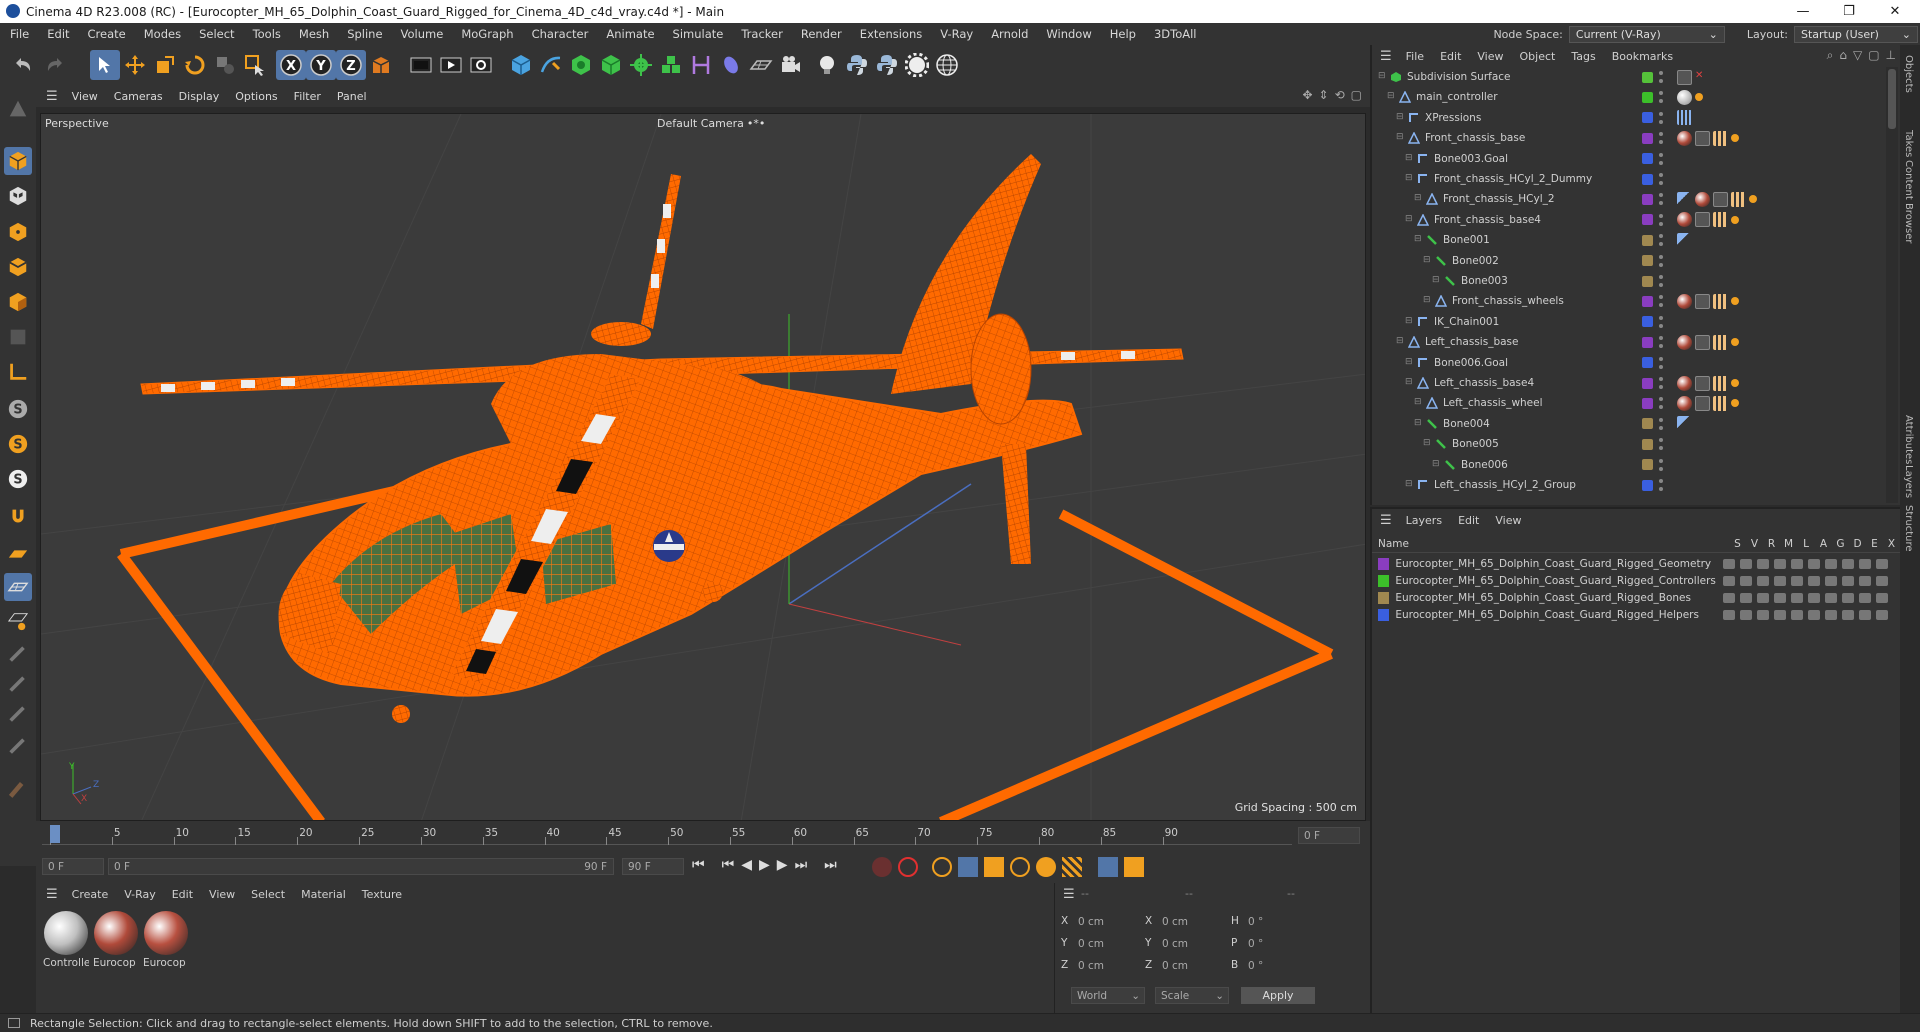  I want to click on paint-button, so click(18, 715).